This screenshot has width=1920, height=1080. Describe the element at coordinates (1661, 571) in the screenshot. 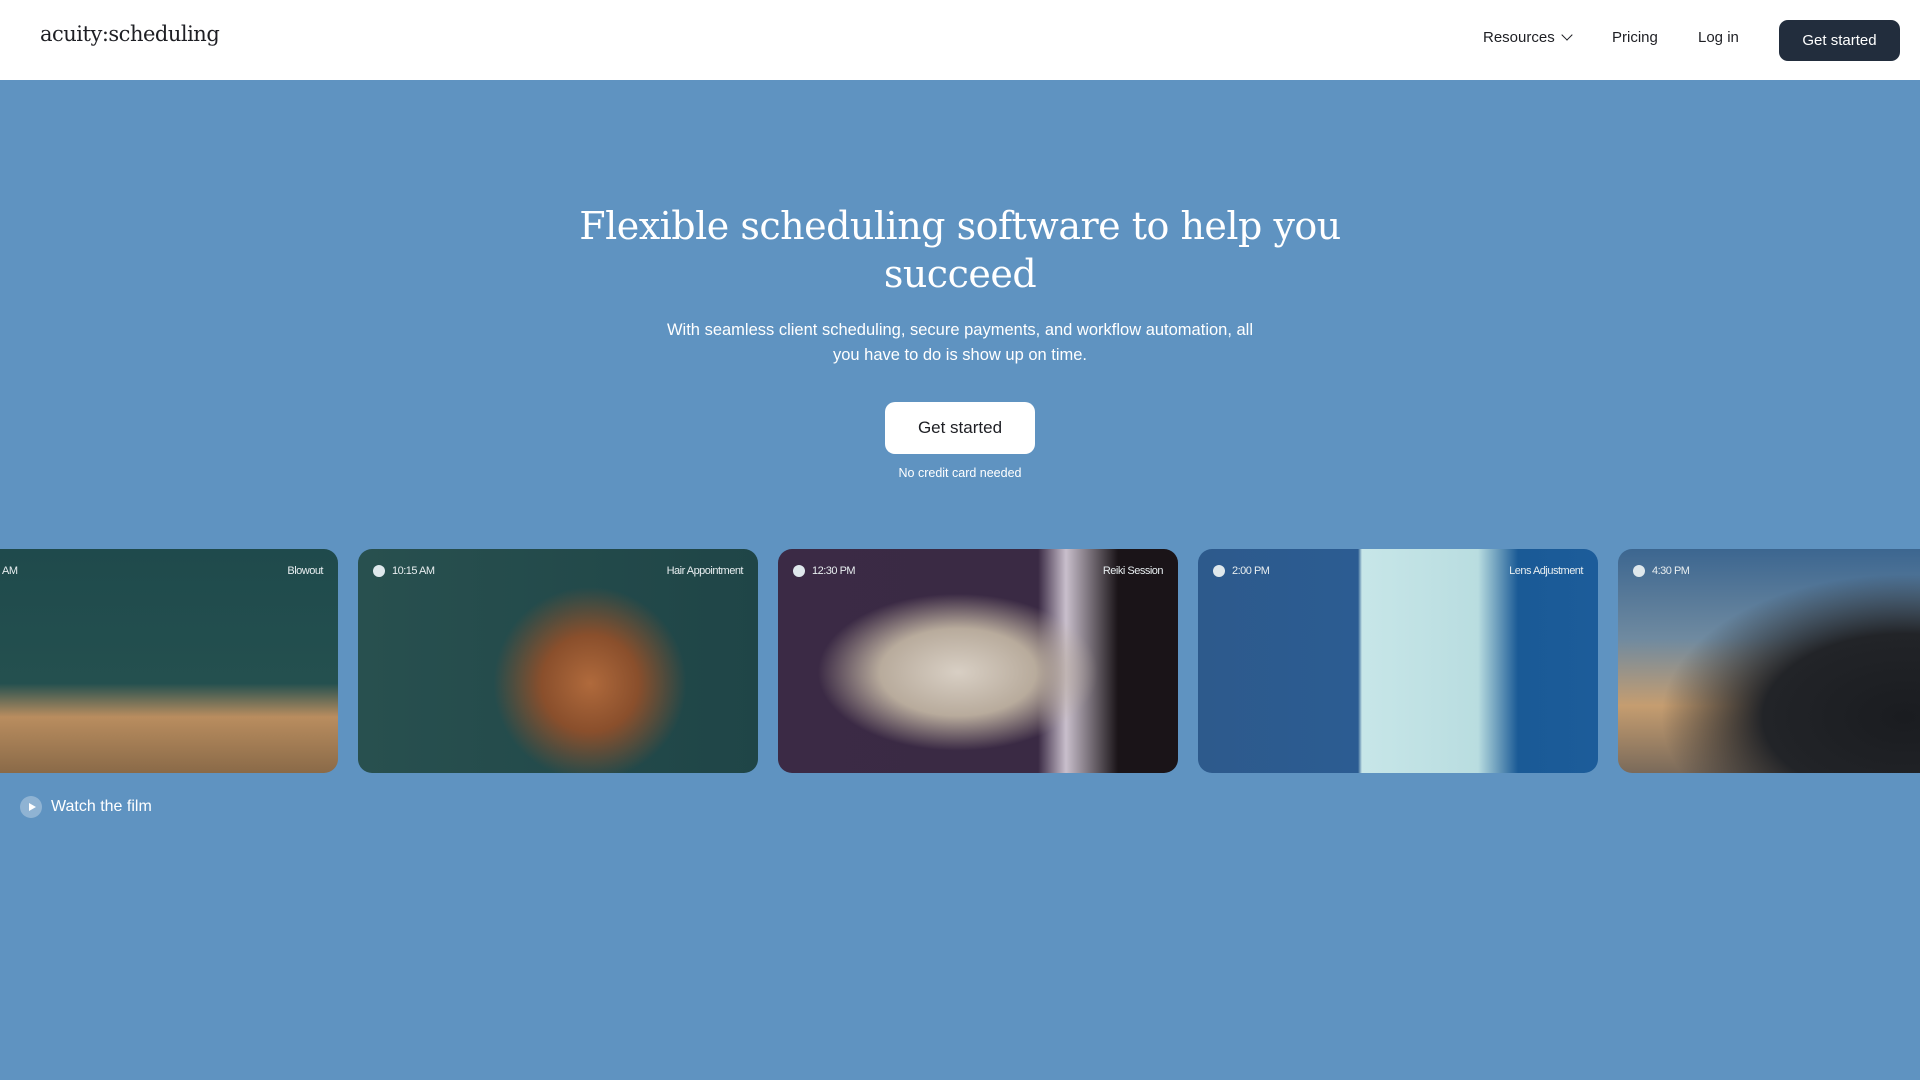

I see `card-time: 4:30 PM` at that location.